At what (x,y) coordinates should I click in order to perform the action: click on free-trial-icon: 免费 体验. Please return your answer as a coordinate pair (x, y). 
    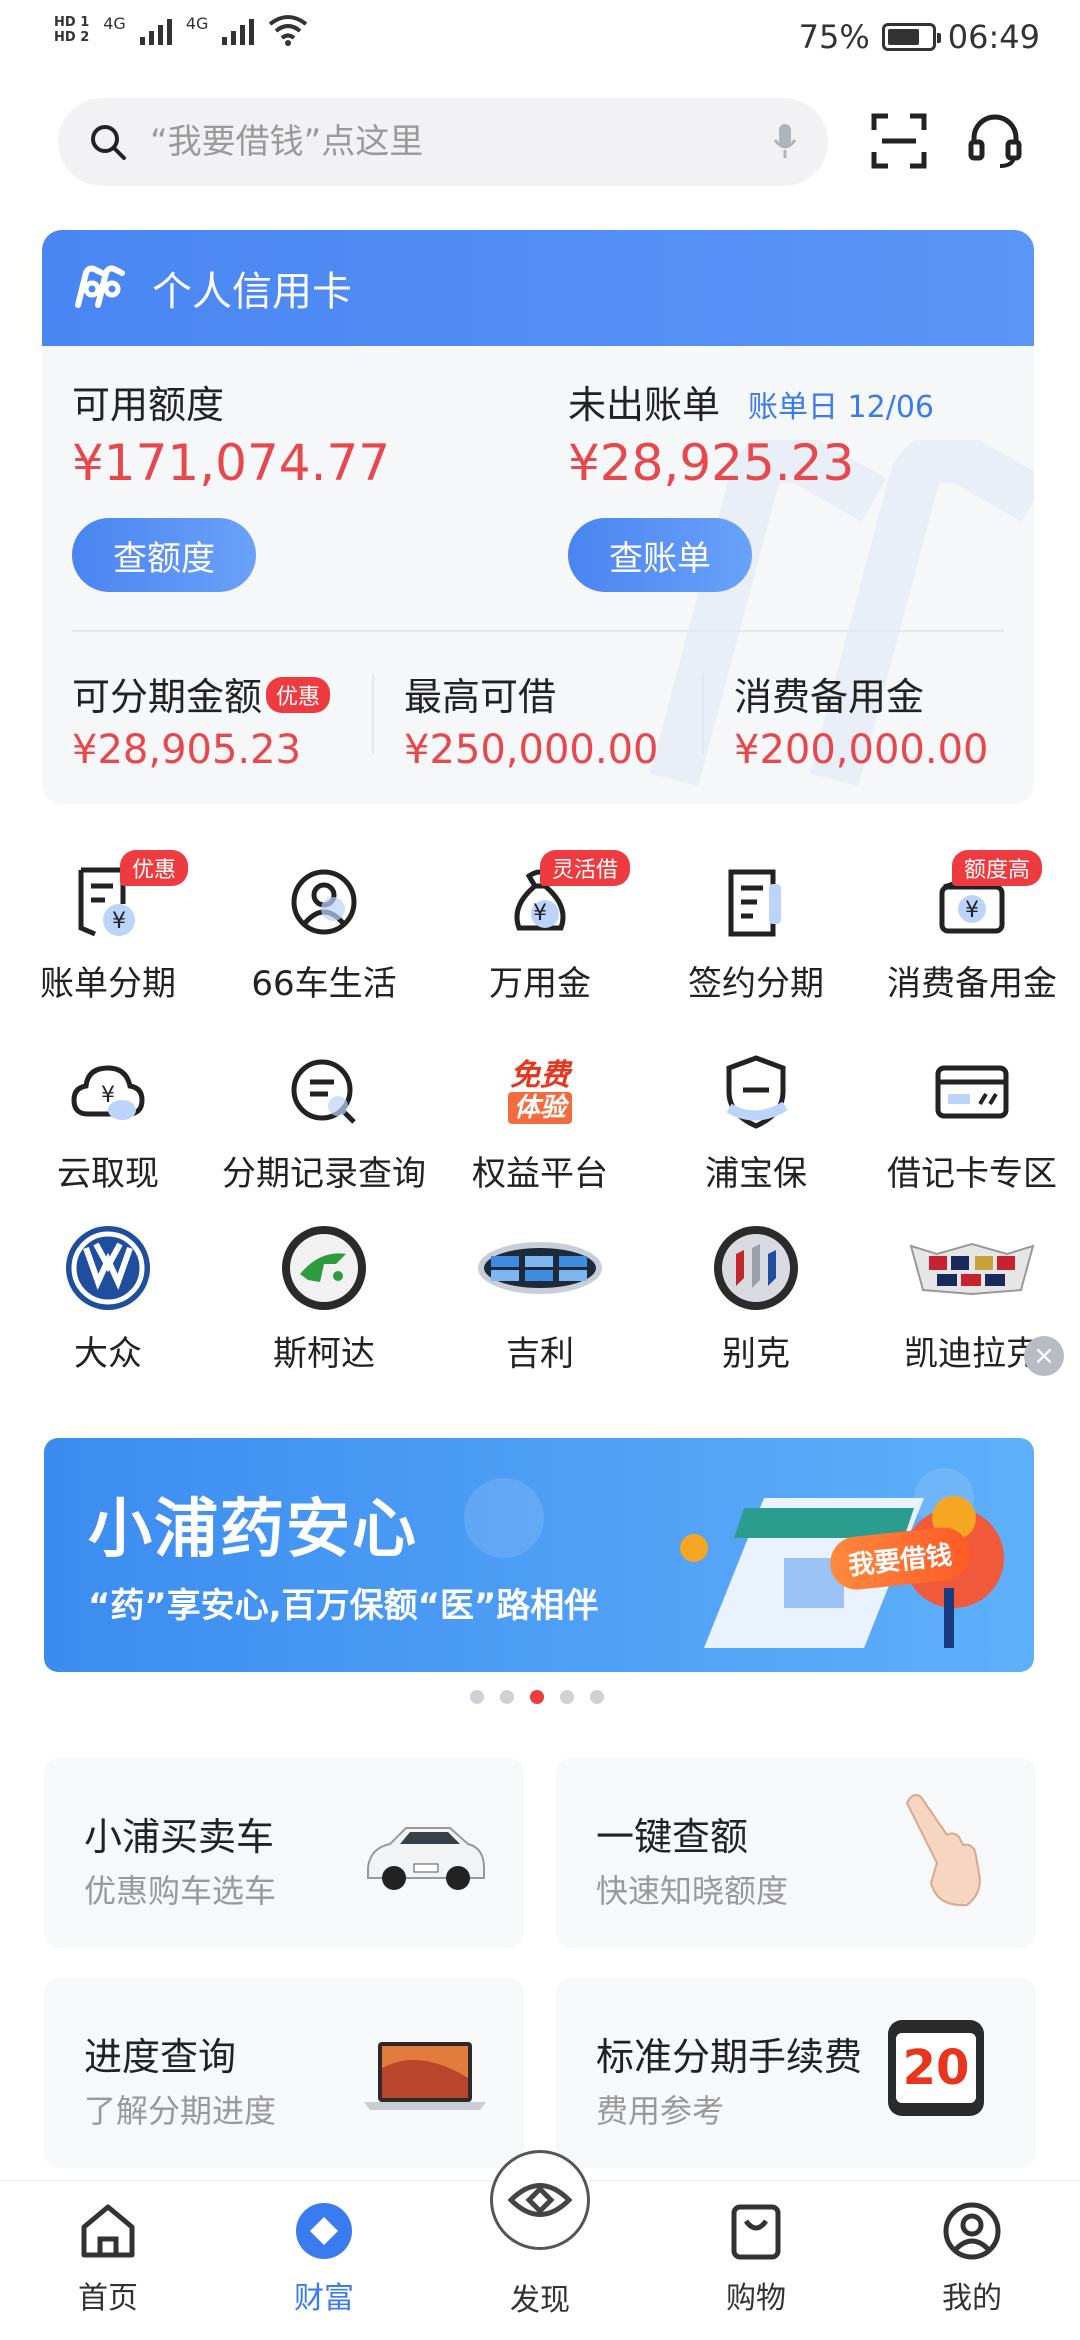
    Looking at the image, I should click on (540, 1092).